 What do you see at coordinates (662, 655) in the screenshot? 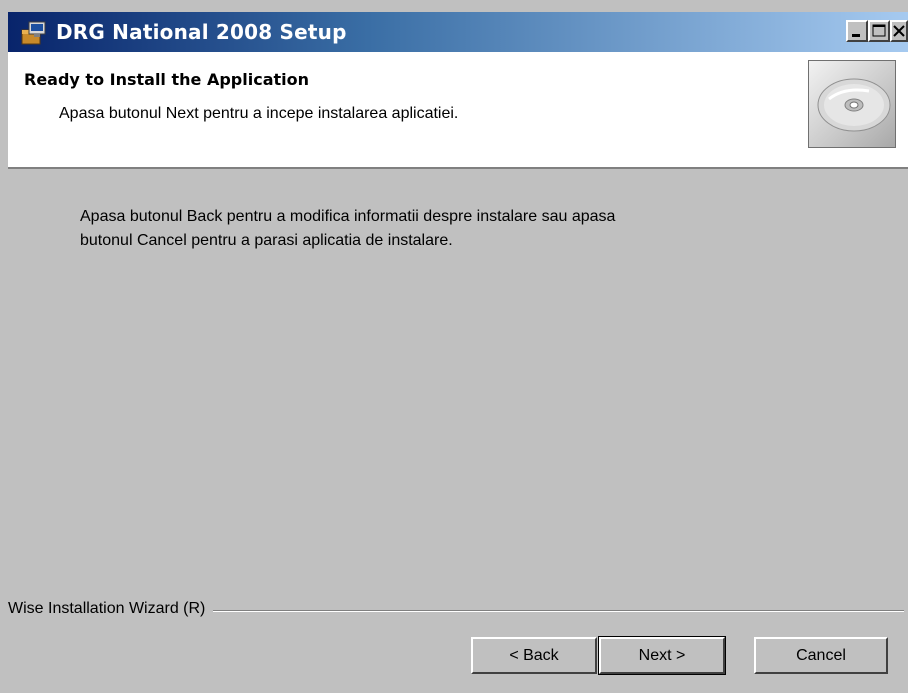
I see `next-button: Next >` at bounding box center [662, 655].